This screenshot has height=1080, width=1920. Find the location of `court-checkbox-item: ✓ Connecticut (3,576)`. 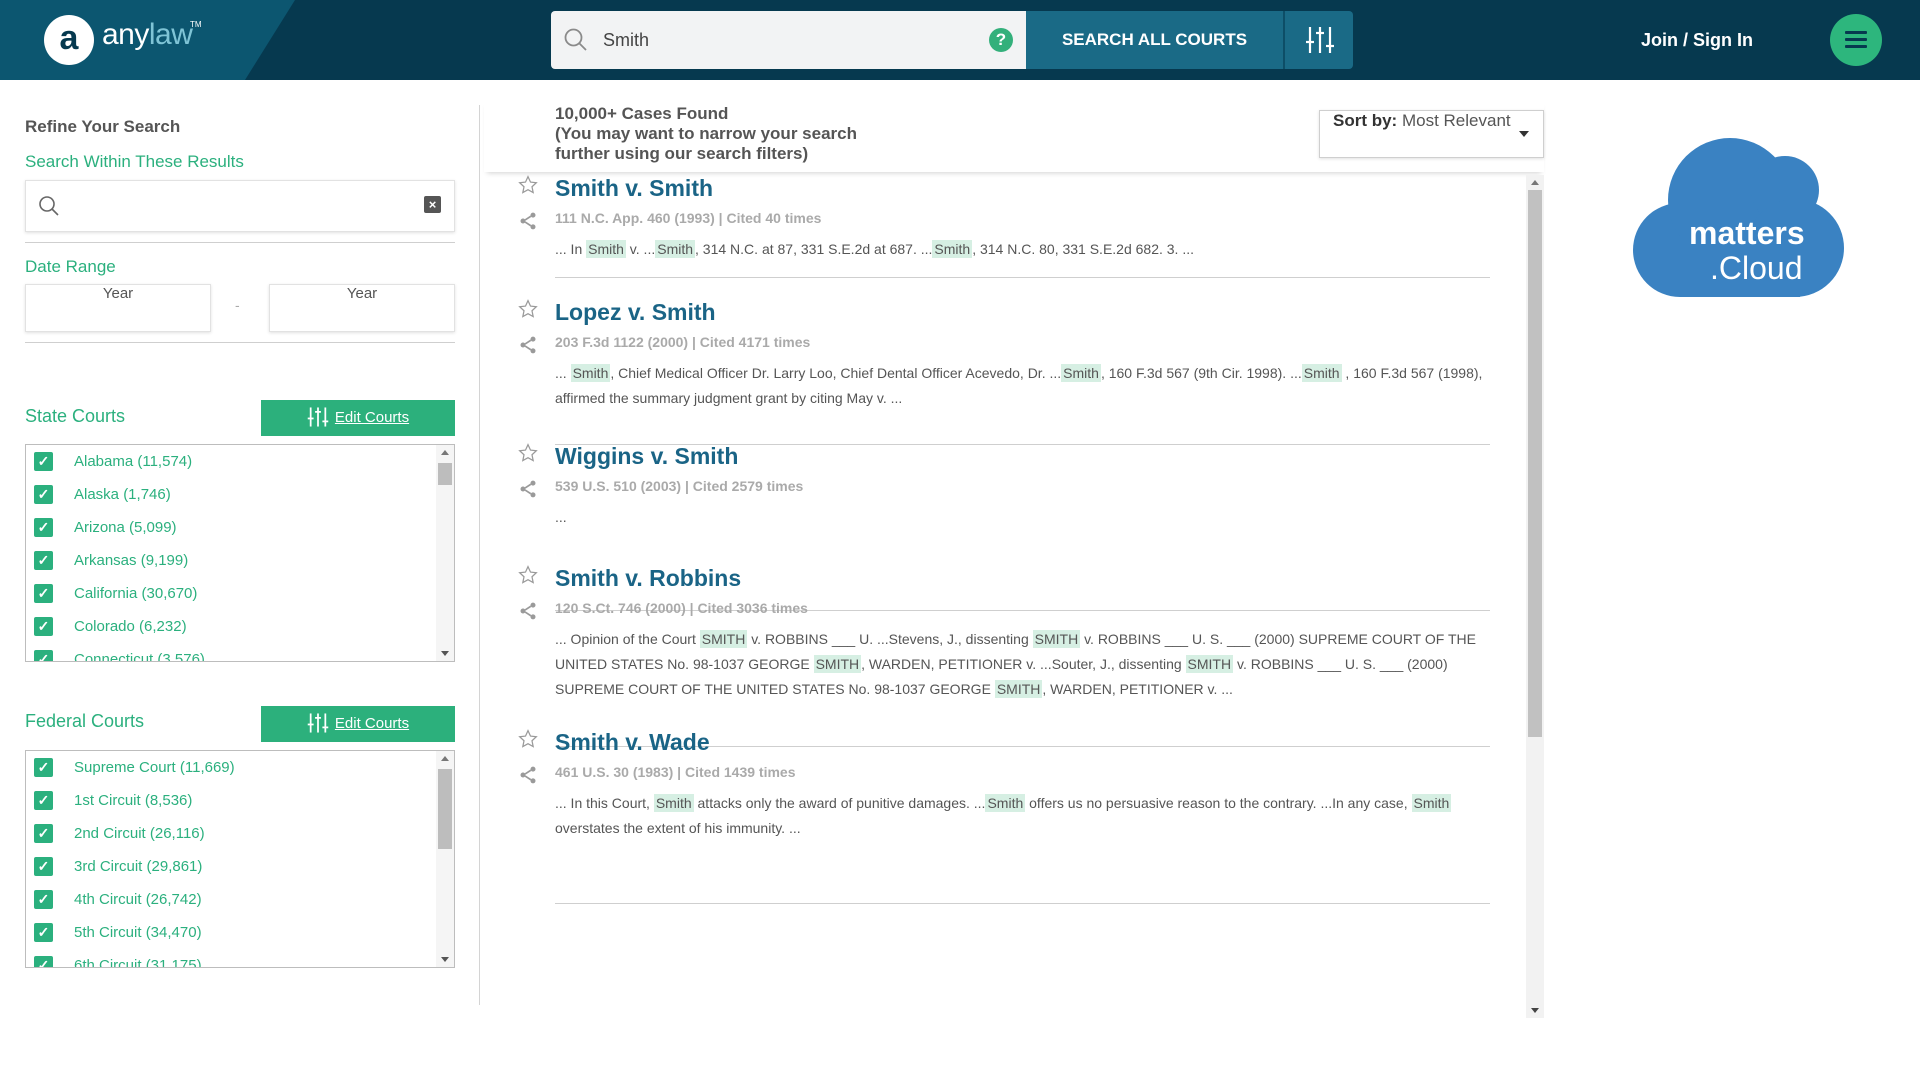

court-checkbox-item: ✓ Connecticut (3,576) is located at coordinates (240, 652).